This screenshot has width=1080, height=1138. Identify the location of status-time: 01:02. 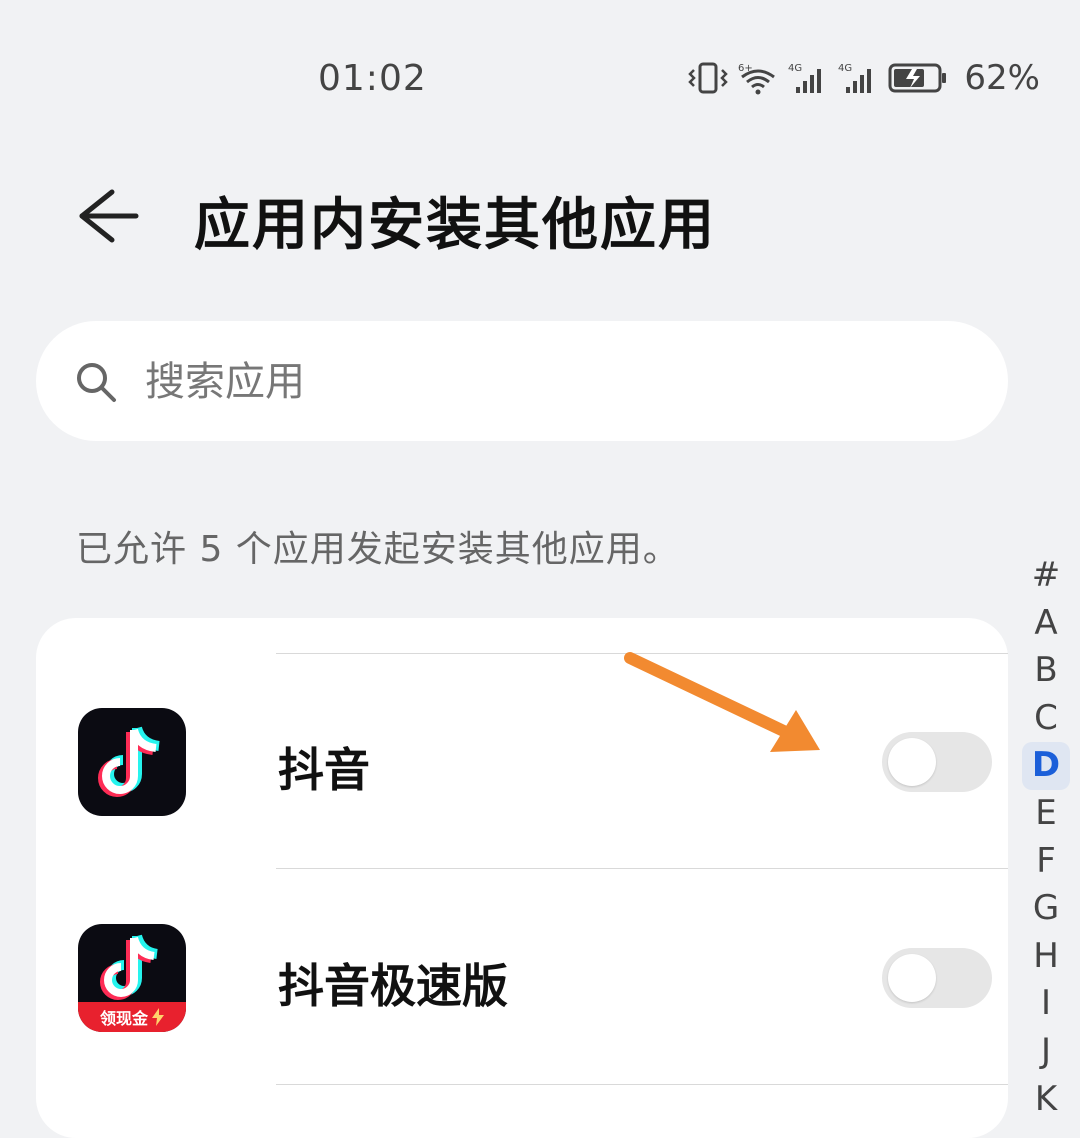
(372, 78).